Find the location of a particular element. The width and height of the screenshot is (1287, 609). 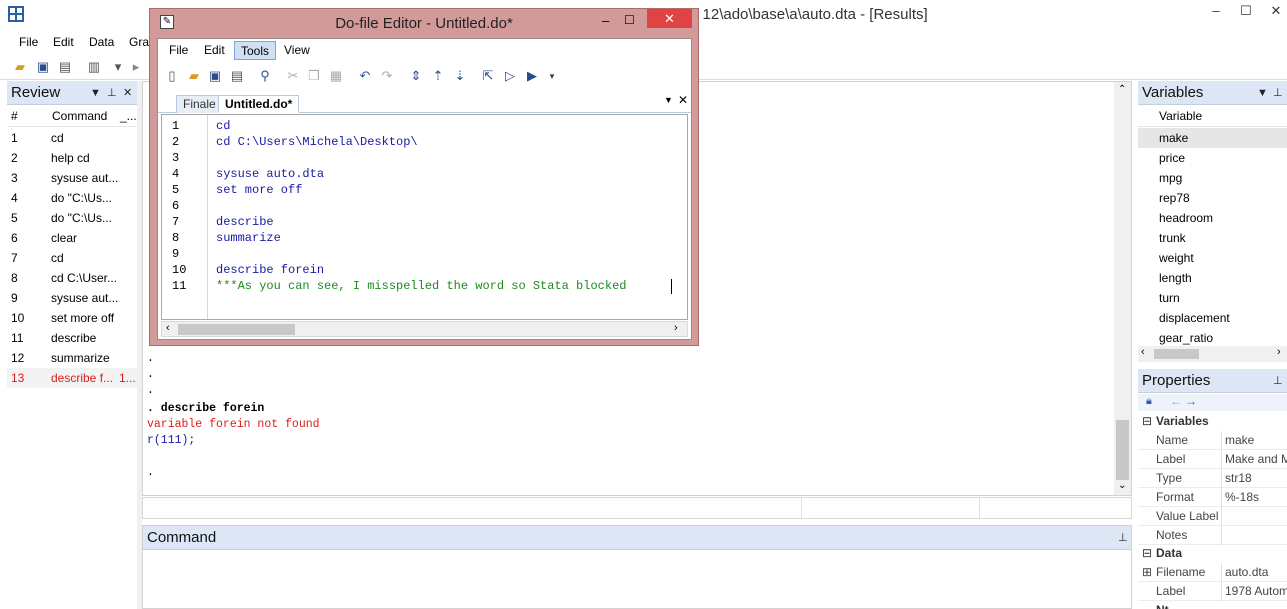

property-row: Filename auto.dta ⊞ is located at coordinates (1212, 572).